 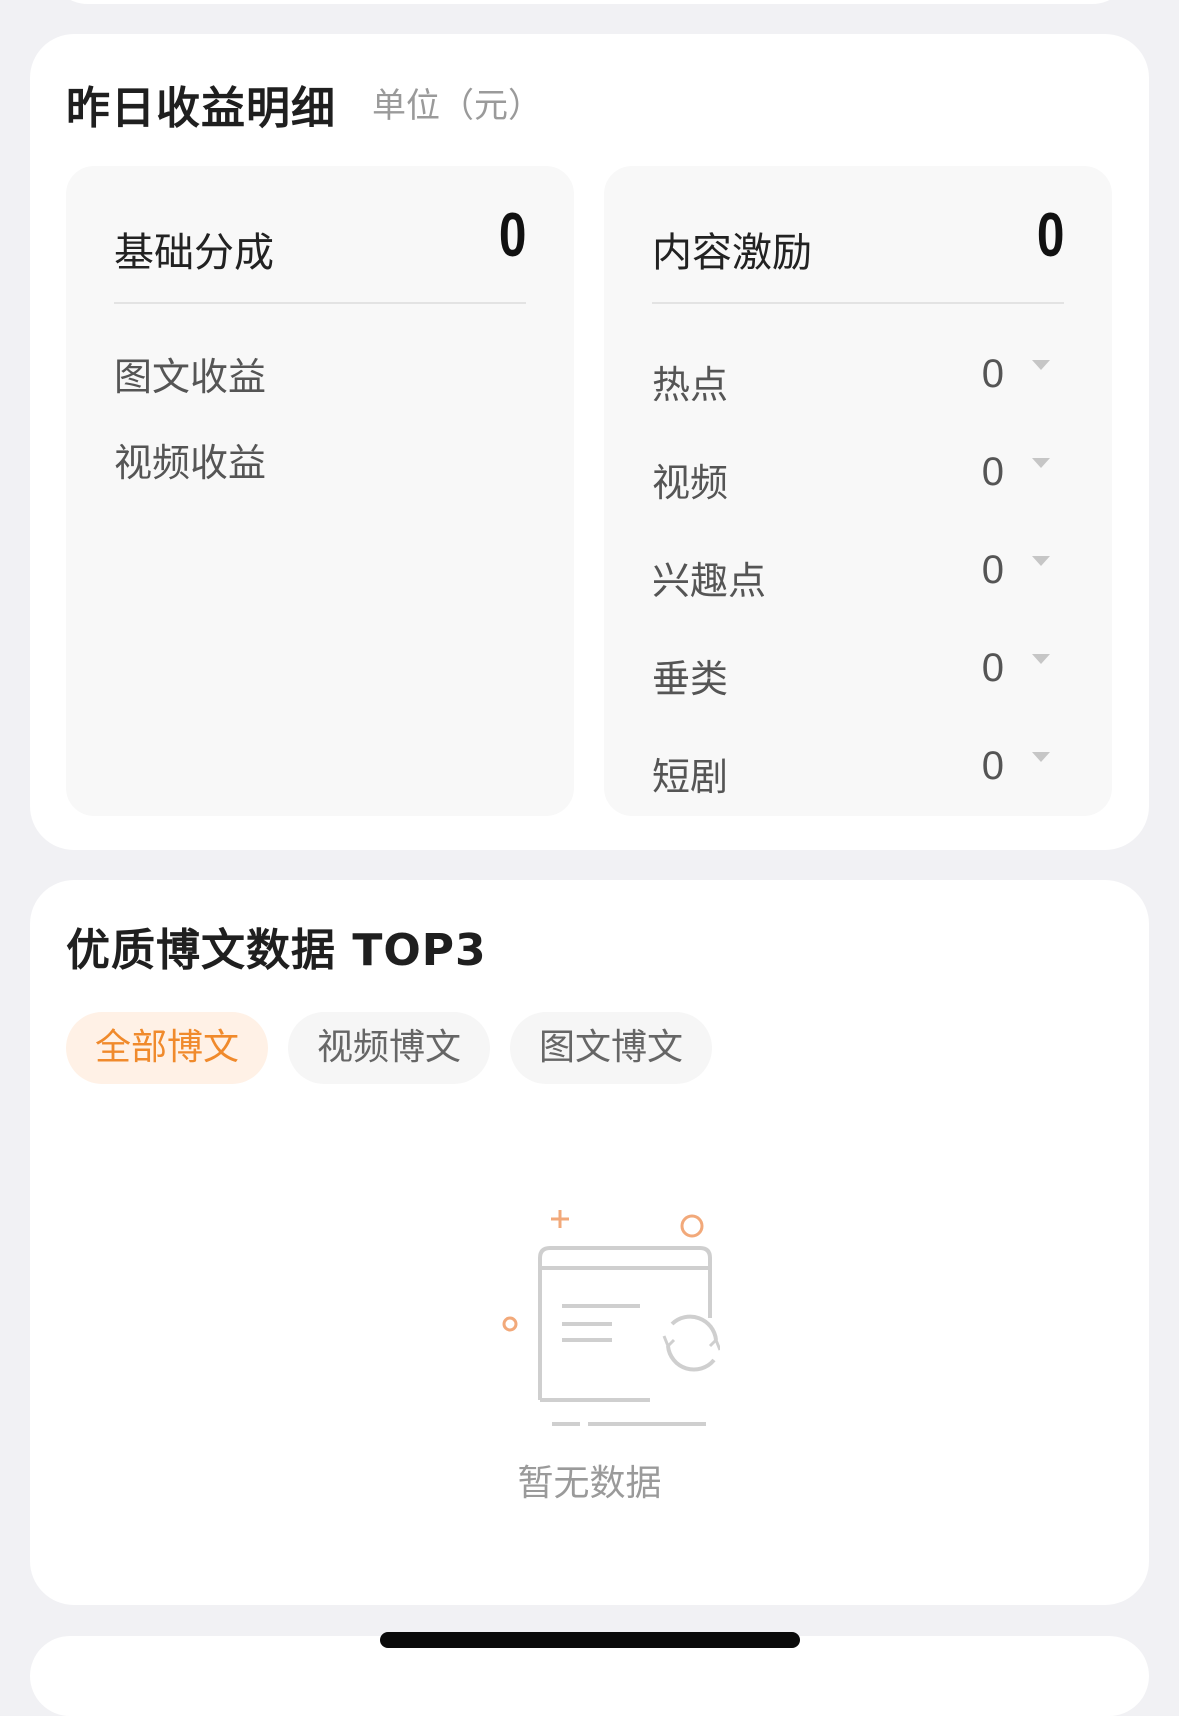 What do you see at coordinates (512, 235) in the screenshot?
I see `base-share-total: 0` at bounding box center [512, 235].